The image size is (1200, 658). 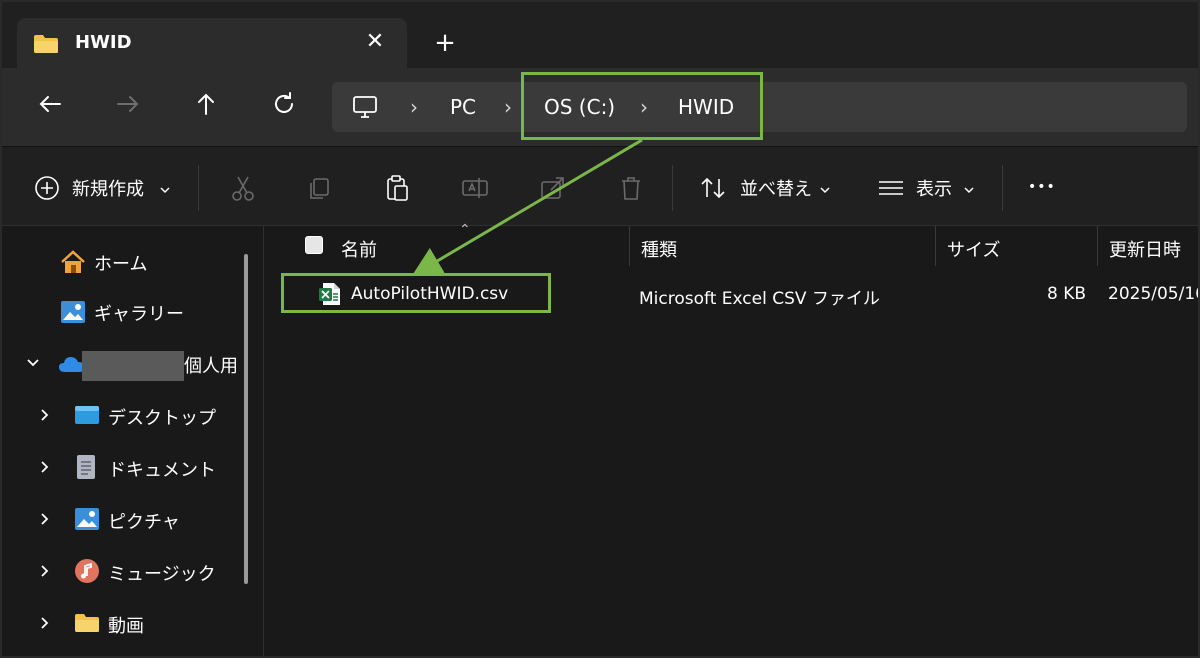 What do you see at coordinates (1154, 294) in the screenshot?
I see `file-modified-date: 2025/05/16` at bounding box center [1154, 294].